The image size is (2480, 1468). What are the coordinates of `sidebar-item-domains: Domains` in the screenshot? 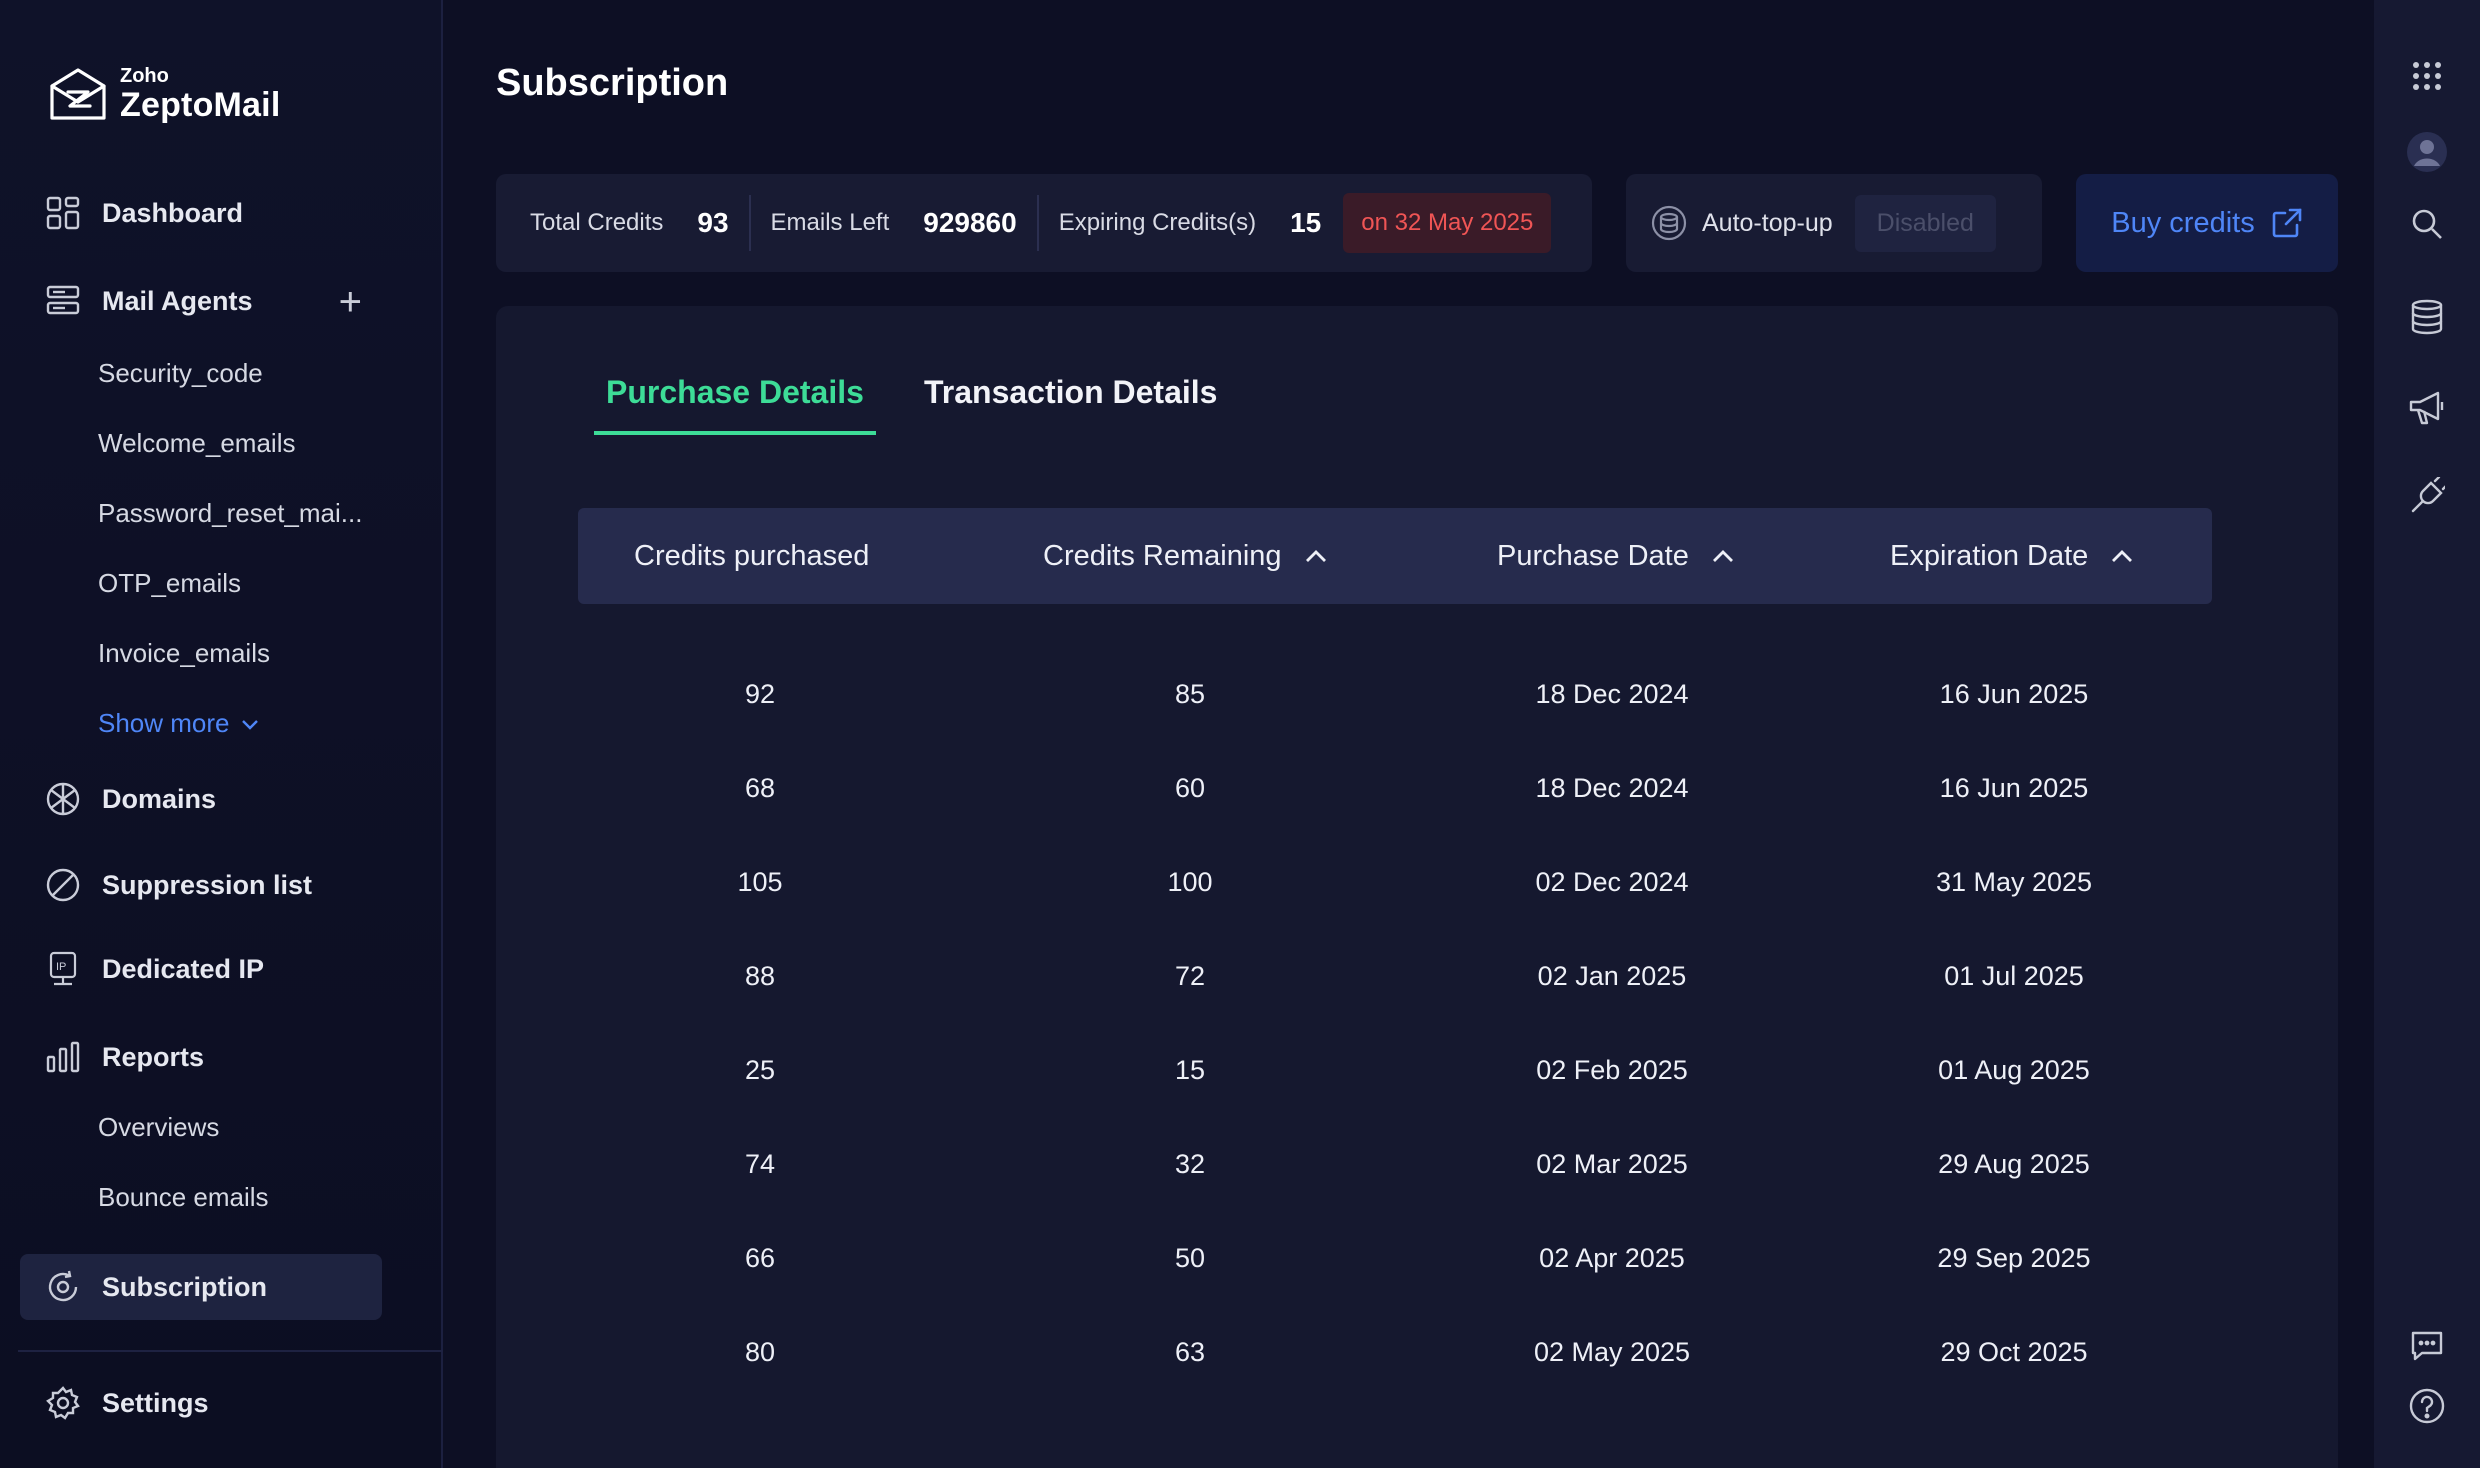 It's located at (201, 799).